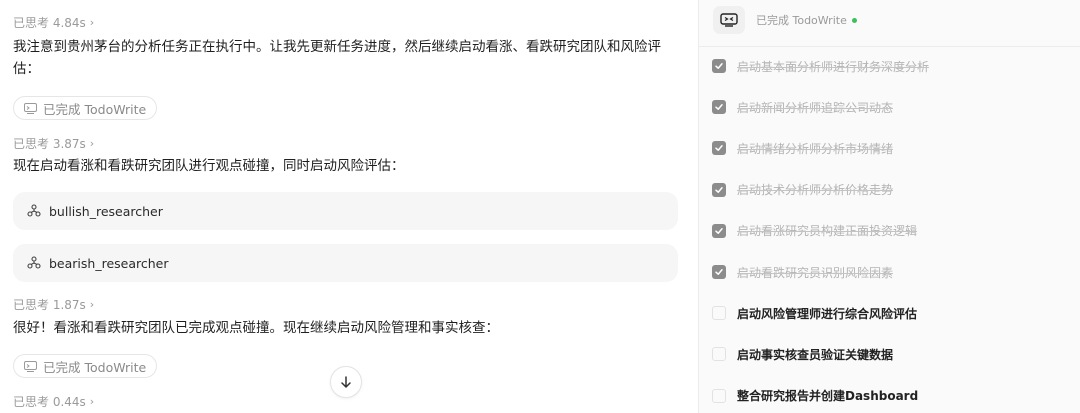  I want to click on tool-name: bullish_researcher, so click(106, 211).